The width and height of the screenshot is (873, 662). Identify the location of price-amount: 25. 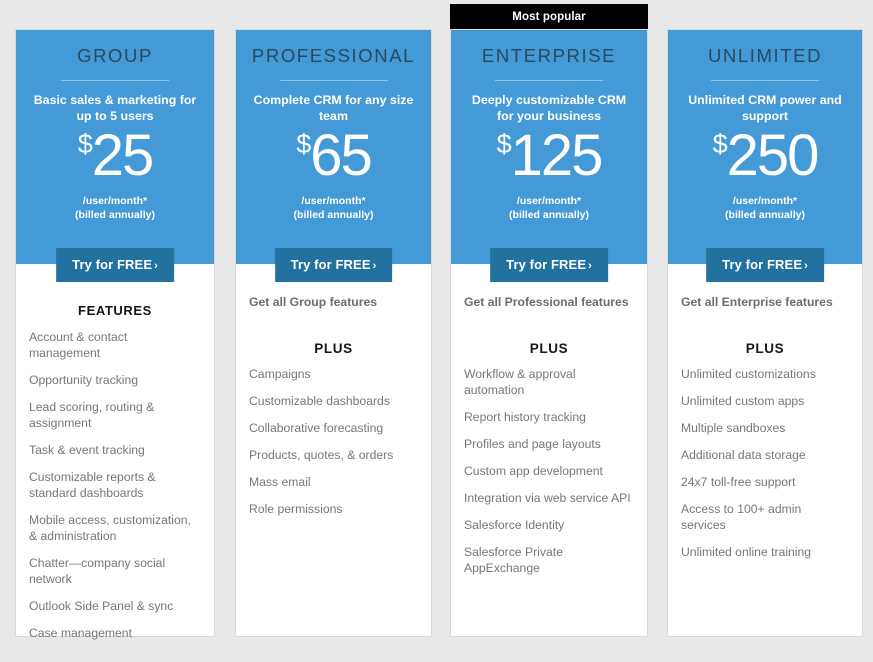
(122, 155).